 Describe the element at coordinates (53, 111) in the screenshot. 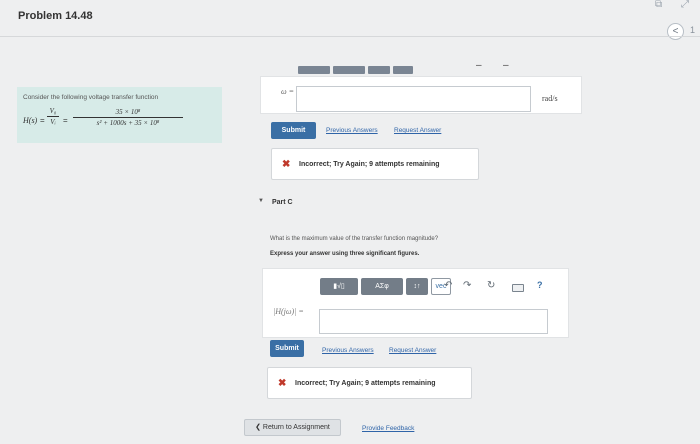

I see `voltage-ratio-numerator: V₀` at that location.